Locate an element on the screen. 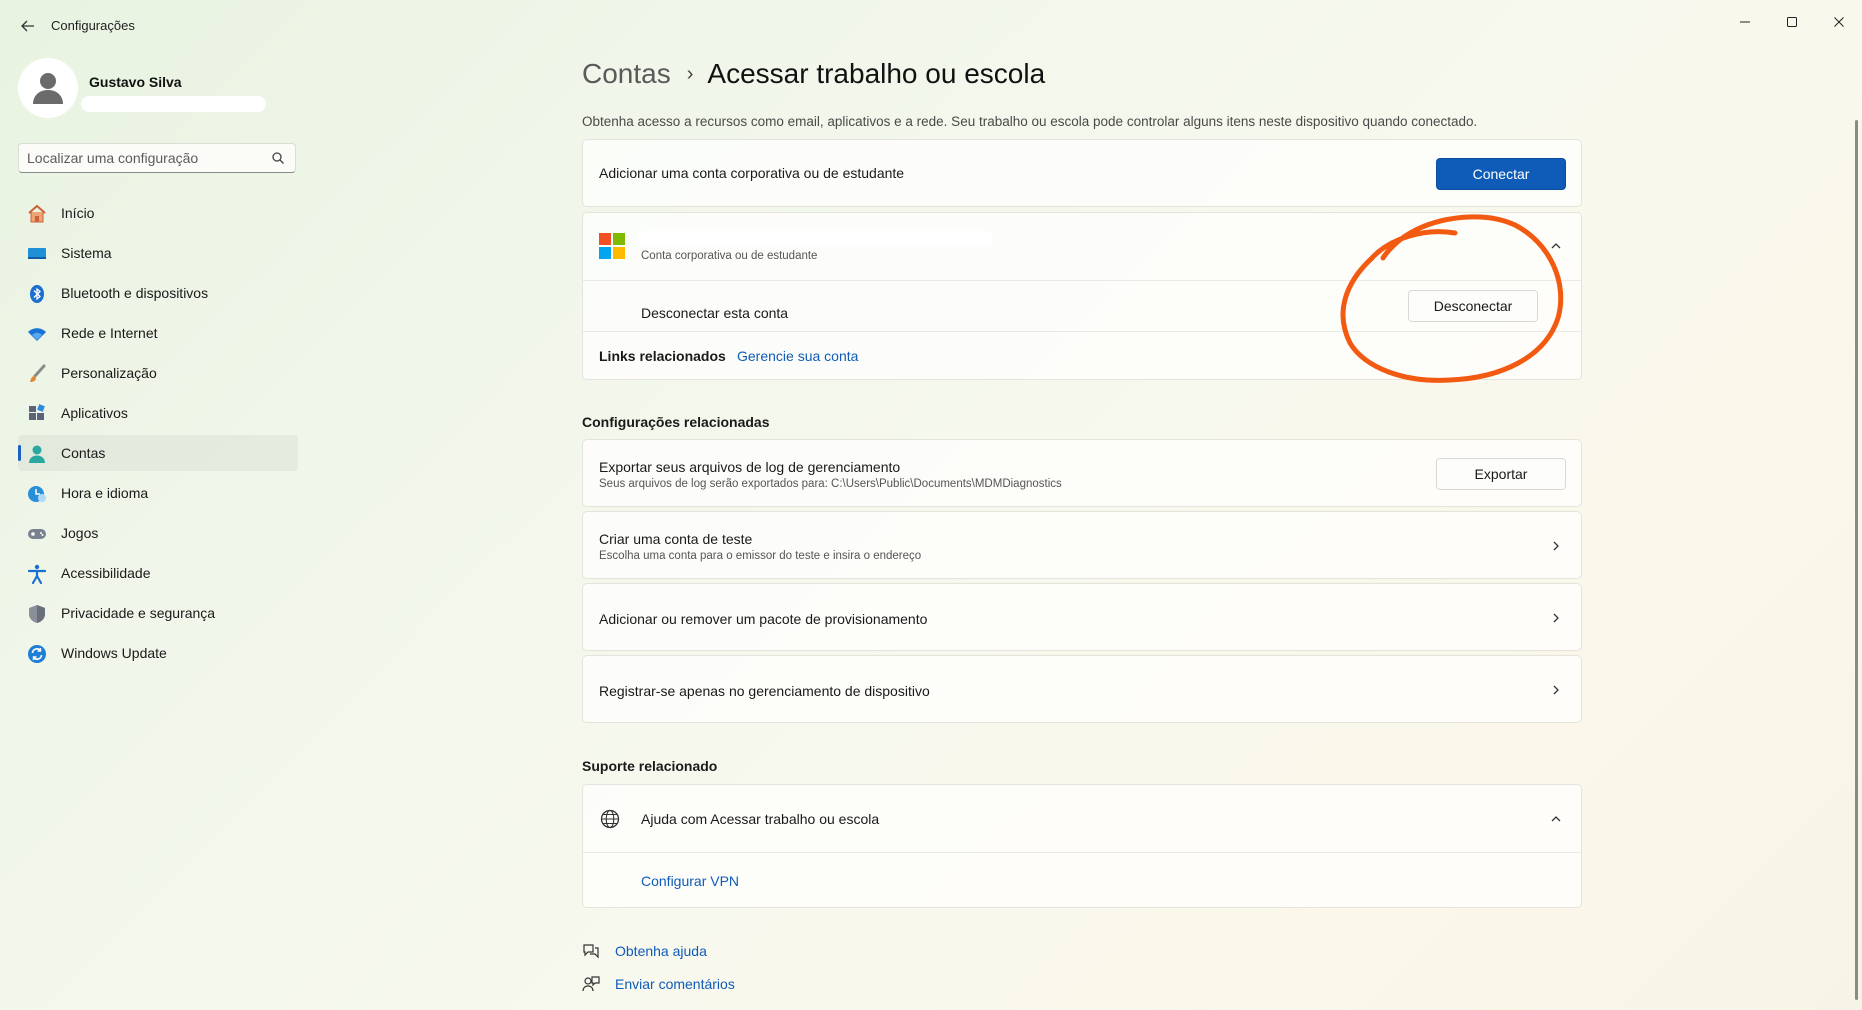  sidebar-item-label: Jogos is located at coordinates (80, 533).